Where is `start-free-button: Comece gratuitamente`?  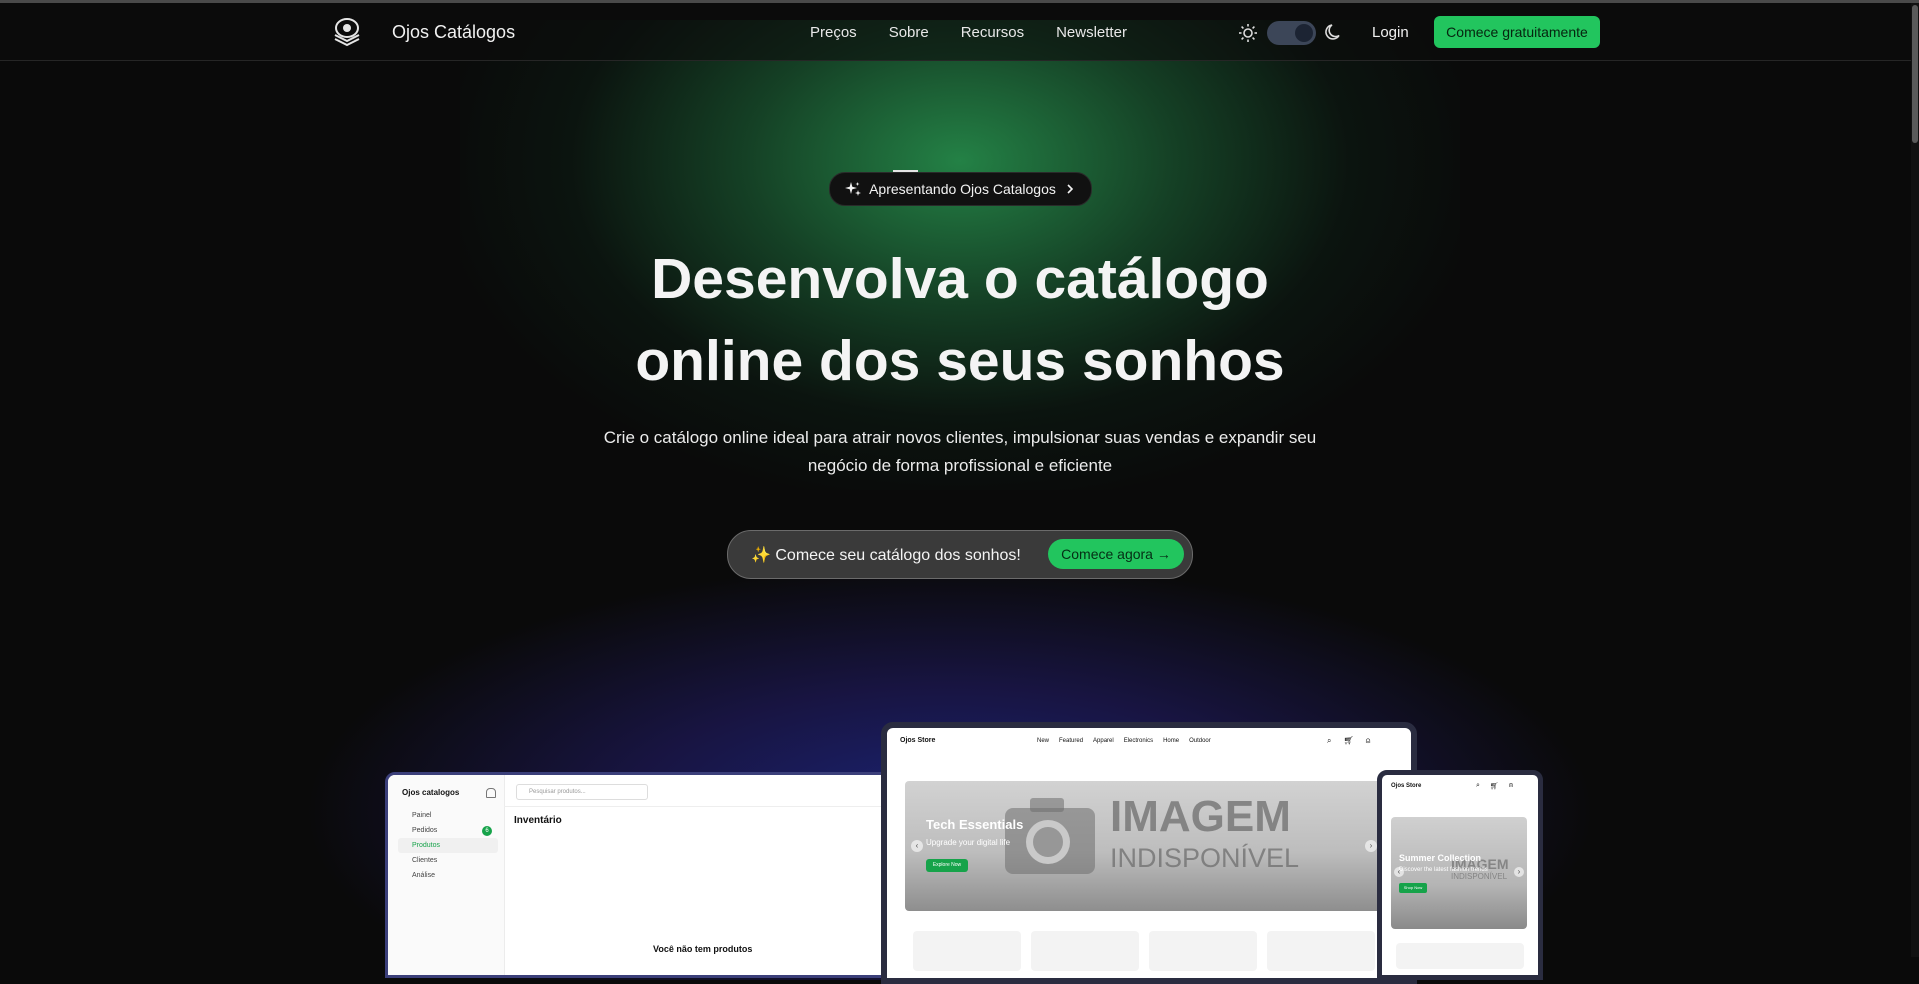
start-free-button: Comece gratuitamente is located at coordinates (1517, 32).